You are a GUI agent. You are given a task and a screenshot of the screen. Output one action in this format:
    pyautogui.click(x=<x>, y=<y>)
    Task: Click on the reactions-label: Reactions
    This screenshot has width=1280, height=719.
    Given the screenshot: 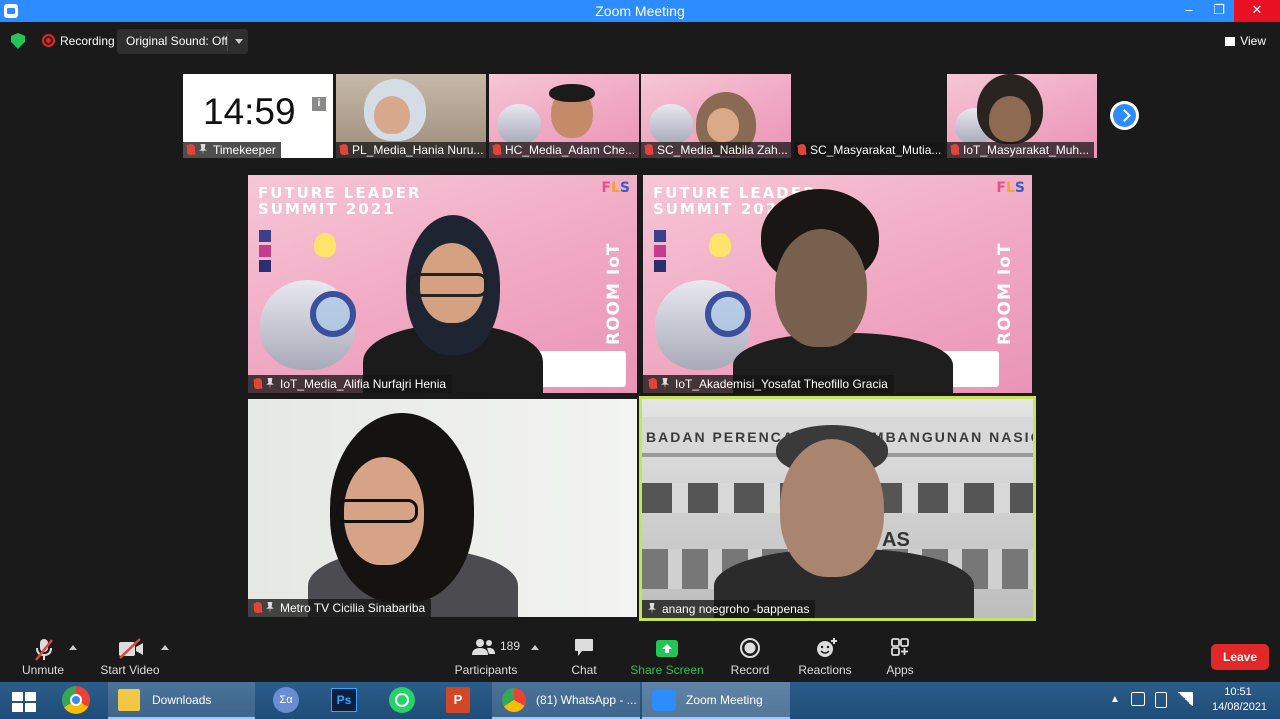 What is the action you would take?
    pyautogui.click(x=825, y=670)
    